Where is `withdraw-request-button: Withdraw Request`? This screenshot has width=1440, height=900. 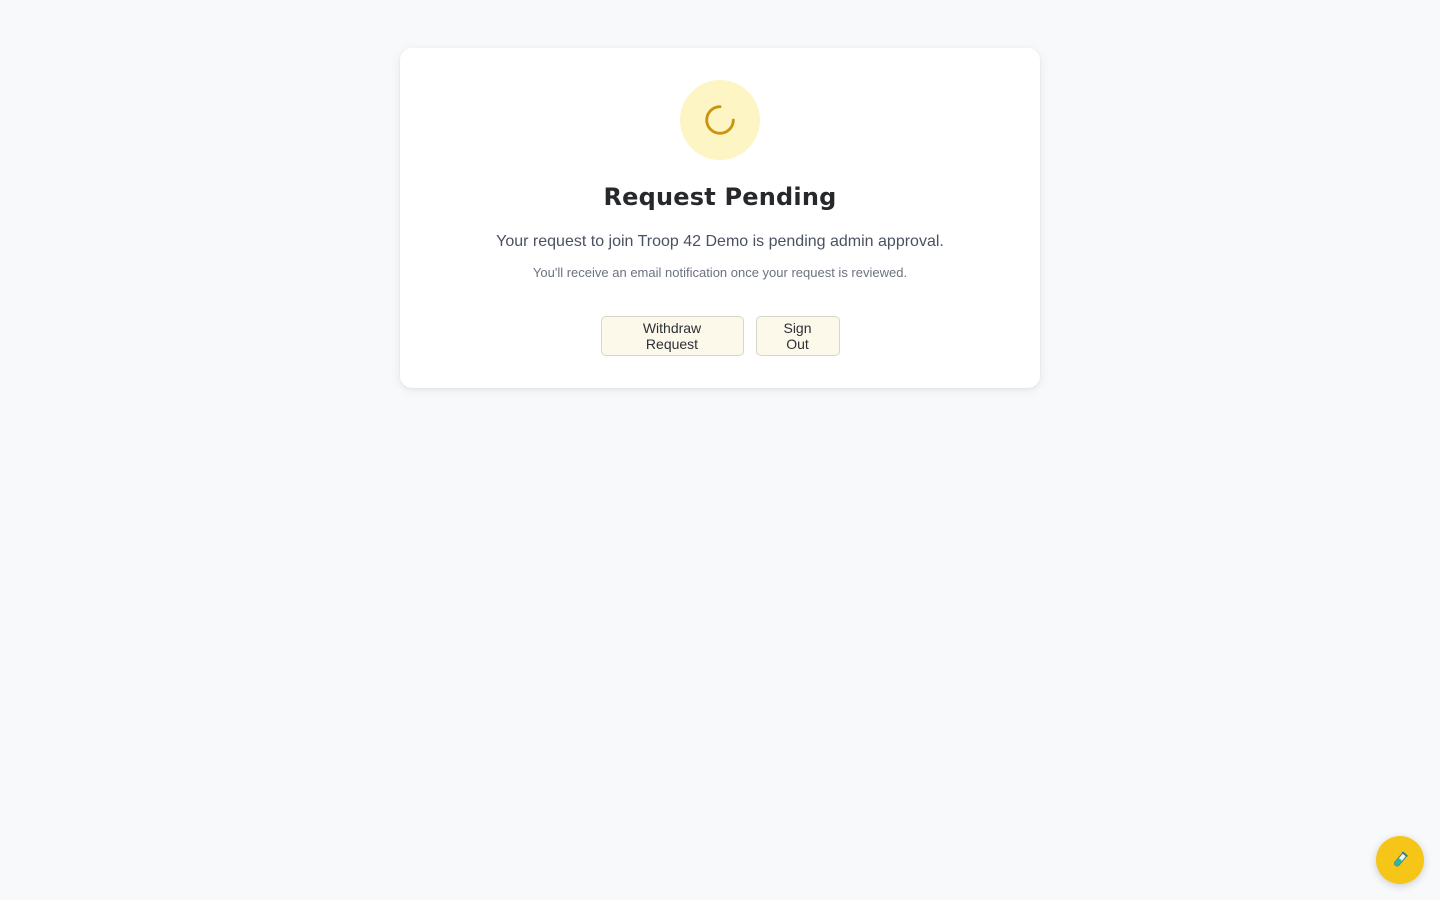
withdraw-request-button: Withdraw Request is located at coordinates (672, 336).